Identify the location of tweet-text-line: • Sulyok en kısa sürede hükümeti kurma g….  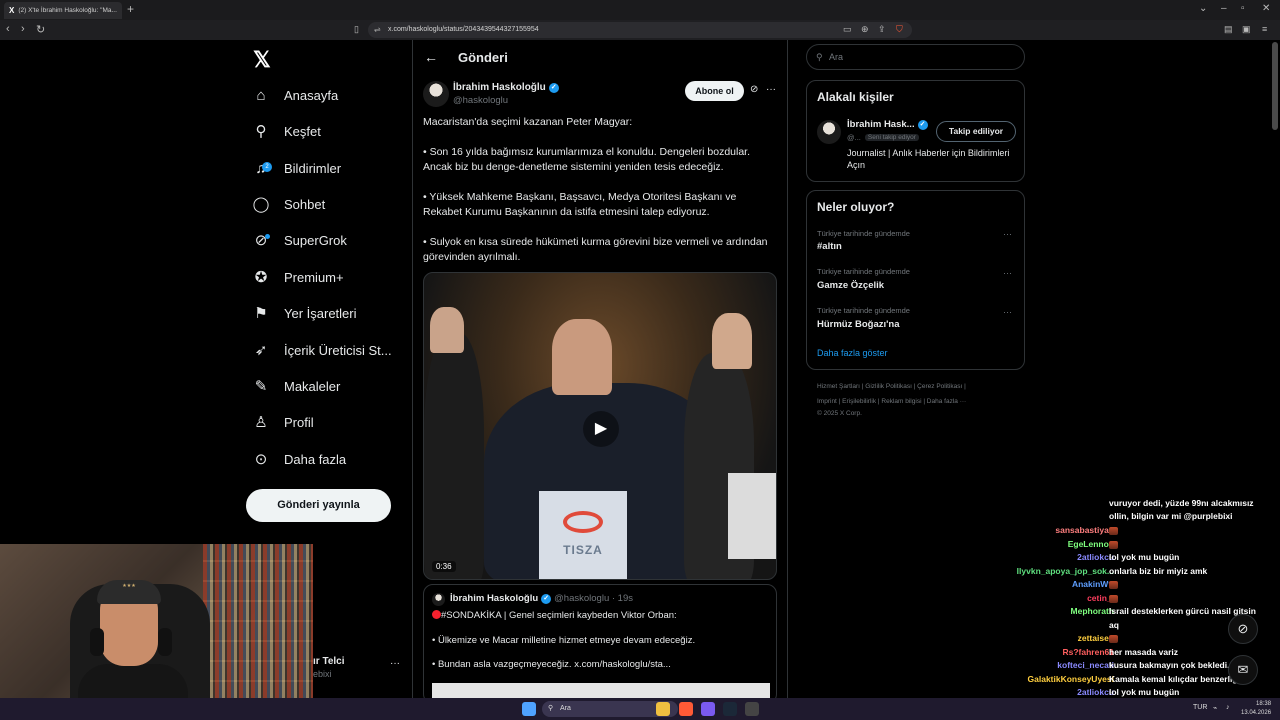
(595, 242).